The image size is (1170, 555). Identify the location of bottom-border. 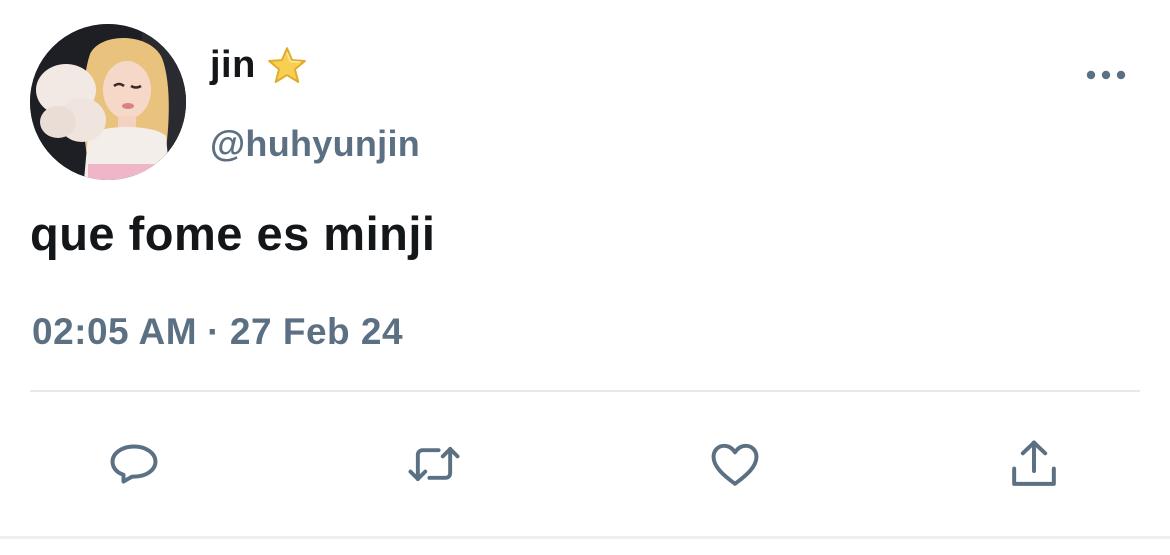
(585, 537).